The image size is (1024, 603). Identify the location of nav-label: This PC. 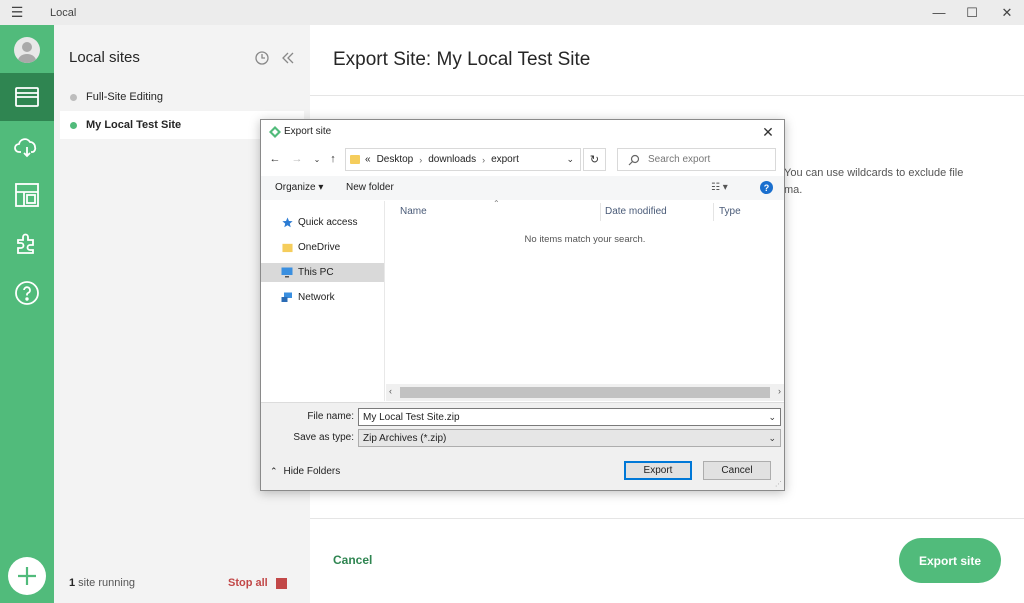
(316, 272).